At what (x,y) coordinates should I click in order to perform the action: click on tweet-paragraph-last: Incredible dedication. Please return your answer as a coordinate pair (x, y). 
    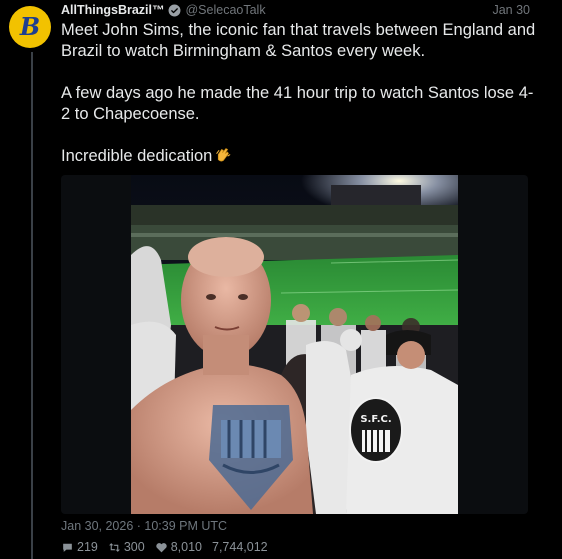
    Looking at the image, I should click on (298, 156).